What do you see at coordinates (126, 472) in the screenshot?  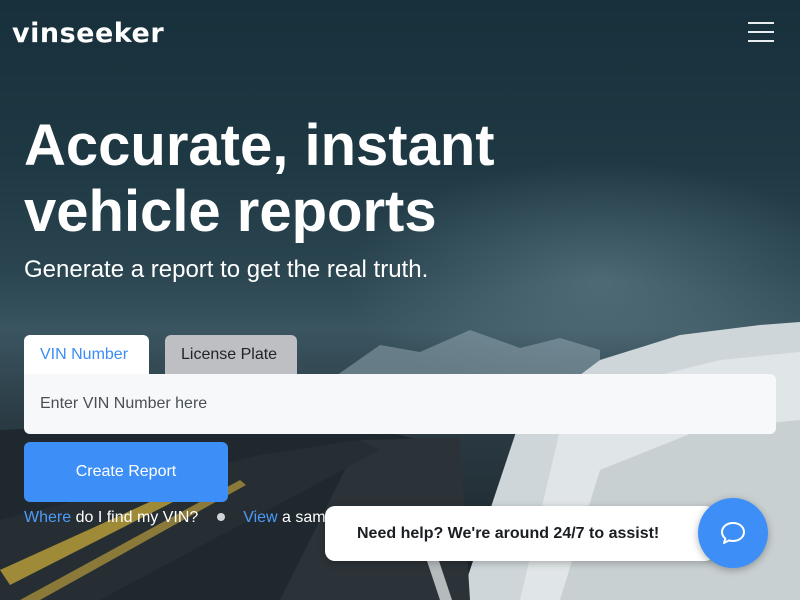 I see `create-report-button: Create Report` at bounding box center [126, 472].